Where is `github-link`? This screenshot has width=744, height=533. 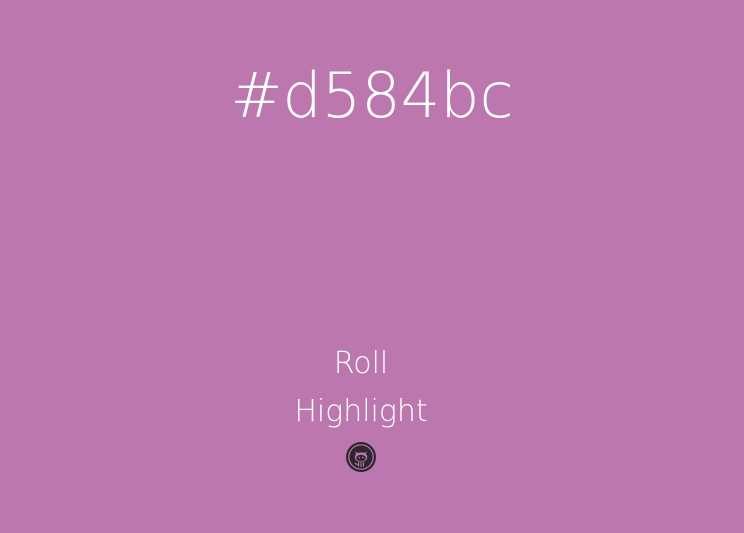 github-link is located at coordinates (361, 457).